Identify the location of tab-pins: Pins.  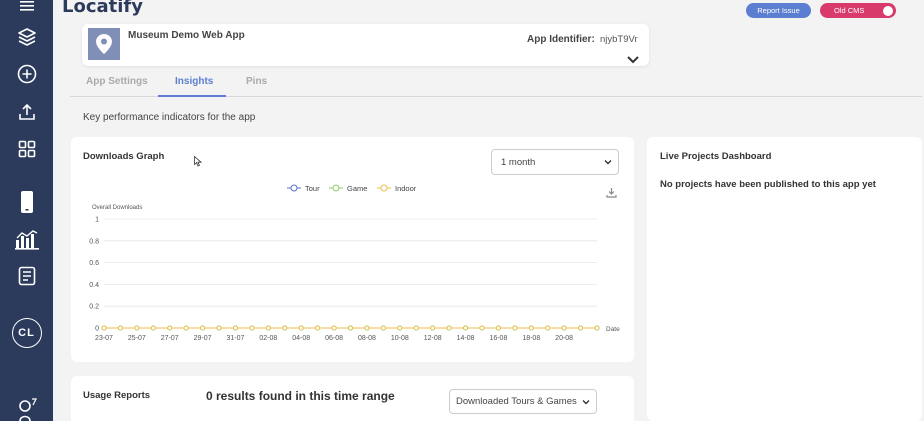
(256, 81).